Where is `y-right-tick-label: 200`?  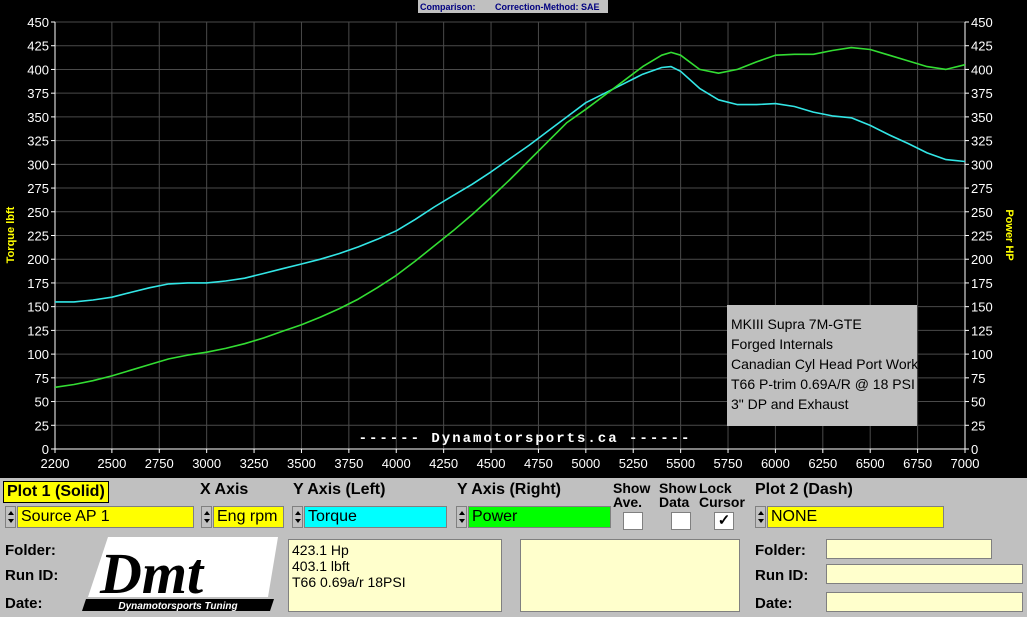 y-right-tick-label: 200 is located at coordinates (982, 259).